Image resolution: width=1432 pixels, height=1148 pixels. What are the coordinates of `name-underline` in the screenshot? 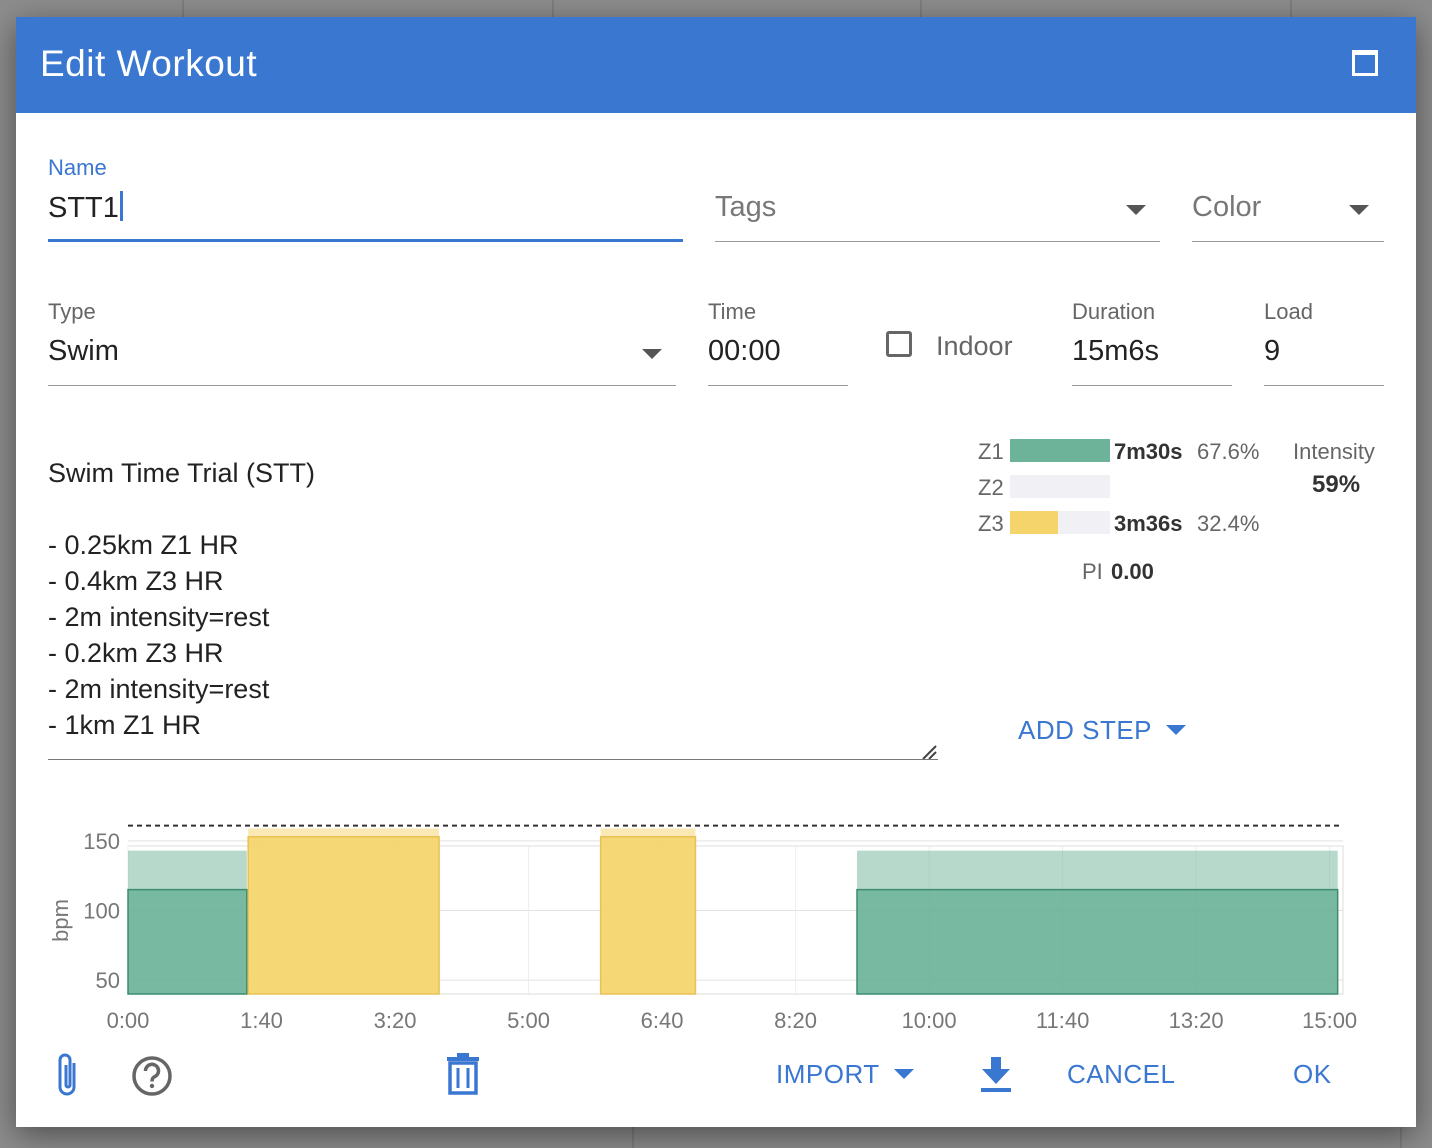 It's located at (365, 240).